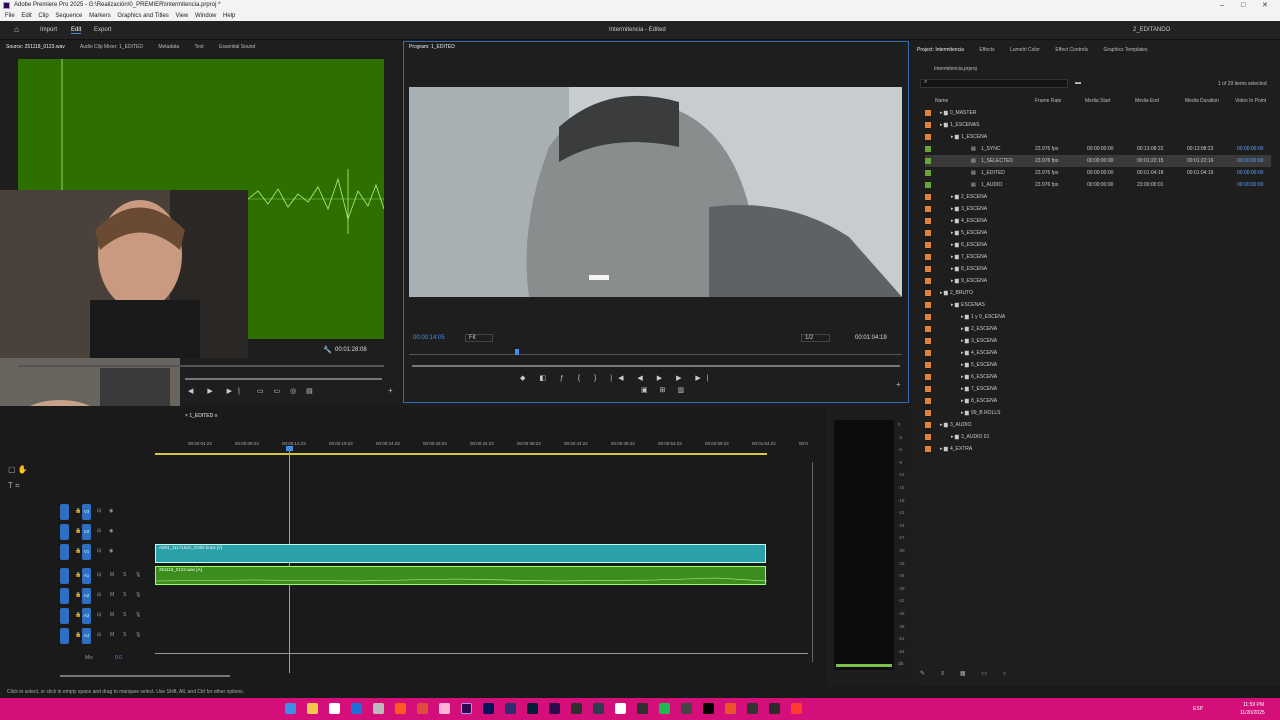  Describe the element at coordinates (461, 454) in the screenshot. I see `work-area-bar` at that location.